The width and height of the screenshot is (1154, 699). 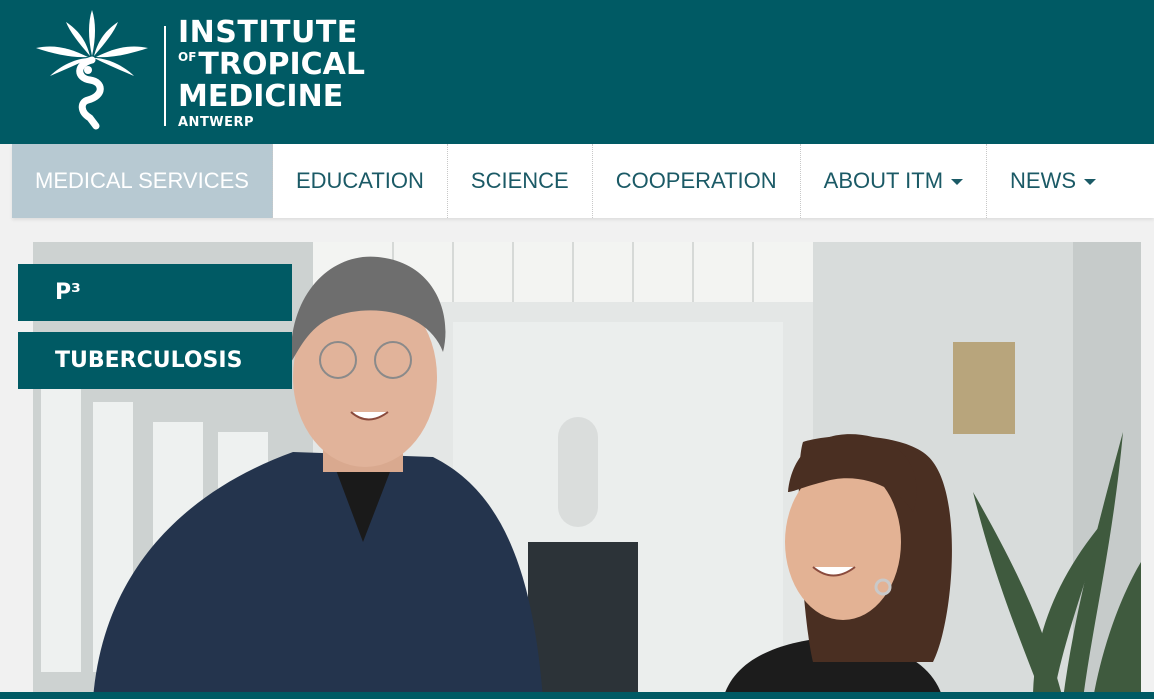 I want to click on logo-of: OF, so click(x=187, y=57).